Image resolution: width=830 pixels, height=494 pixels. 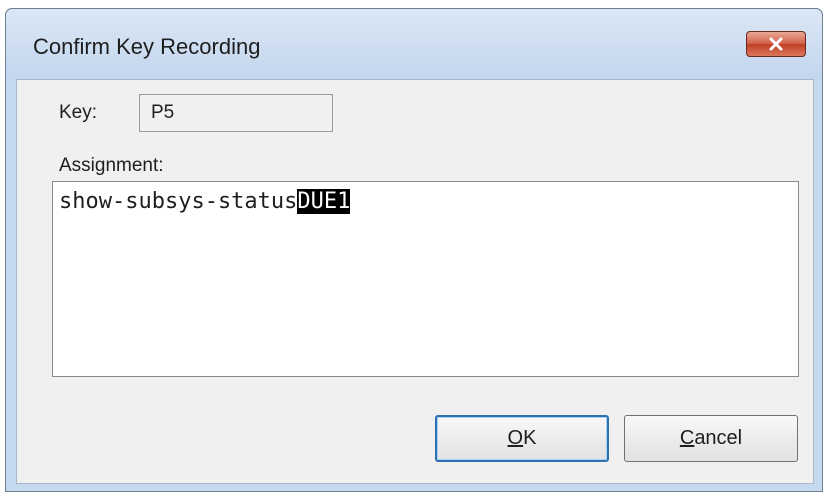 I want to click on ok-button: OK, so click(x=522, y=438).